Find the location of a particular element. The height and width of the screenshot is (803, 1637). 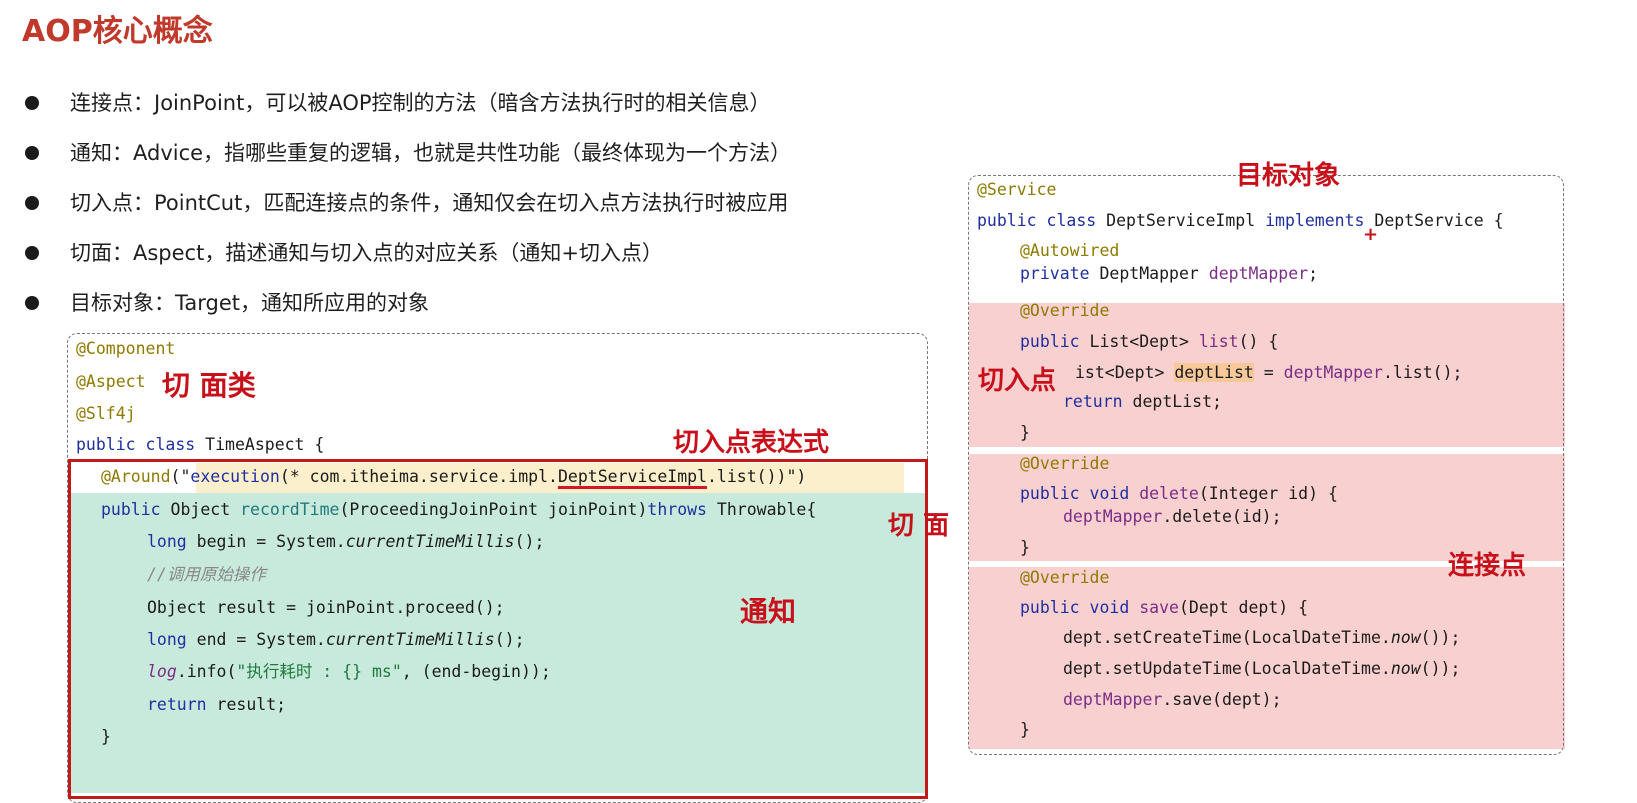

code-line: @Component is located at coordinates (126, 348).